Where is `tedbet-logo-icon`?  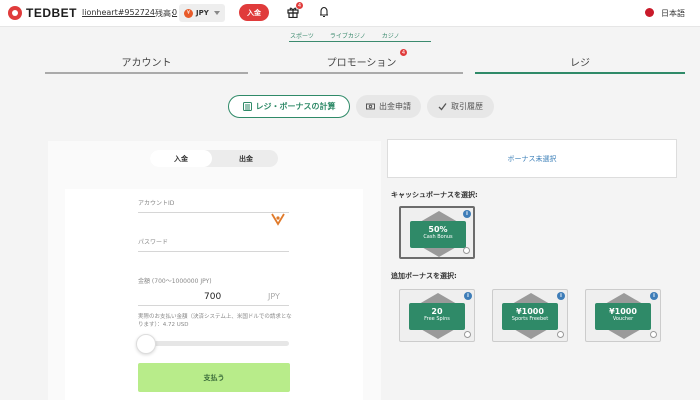
tedbet-logo-icon is located at coordinates (15, 13).